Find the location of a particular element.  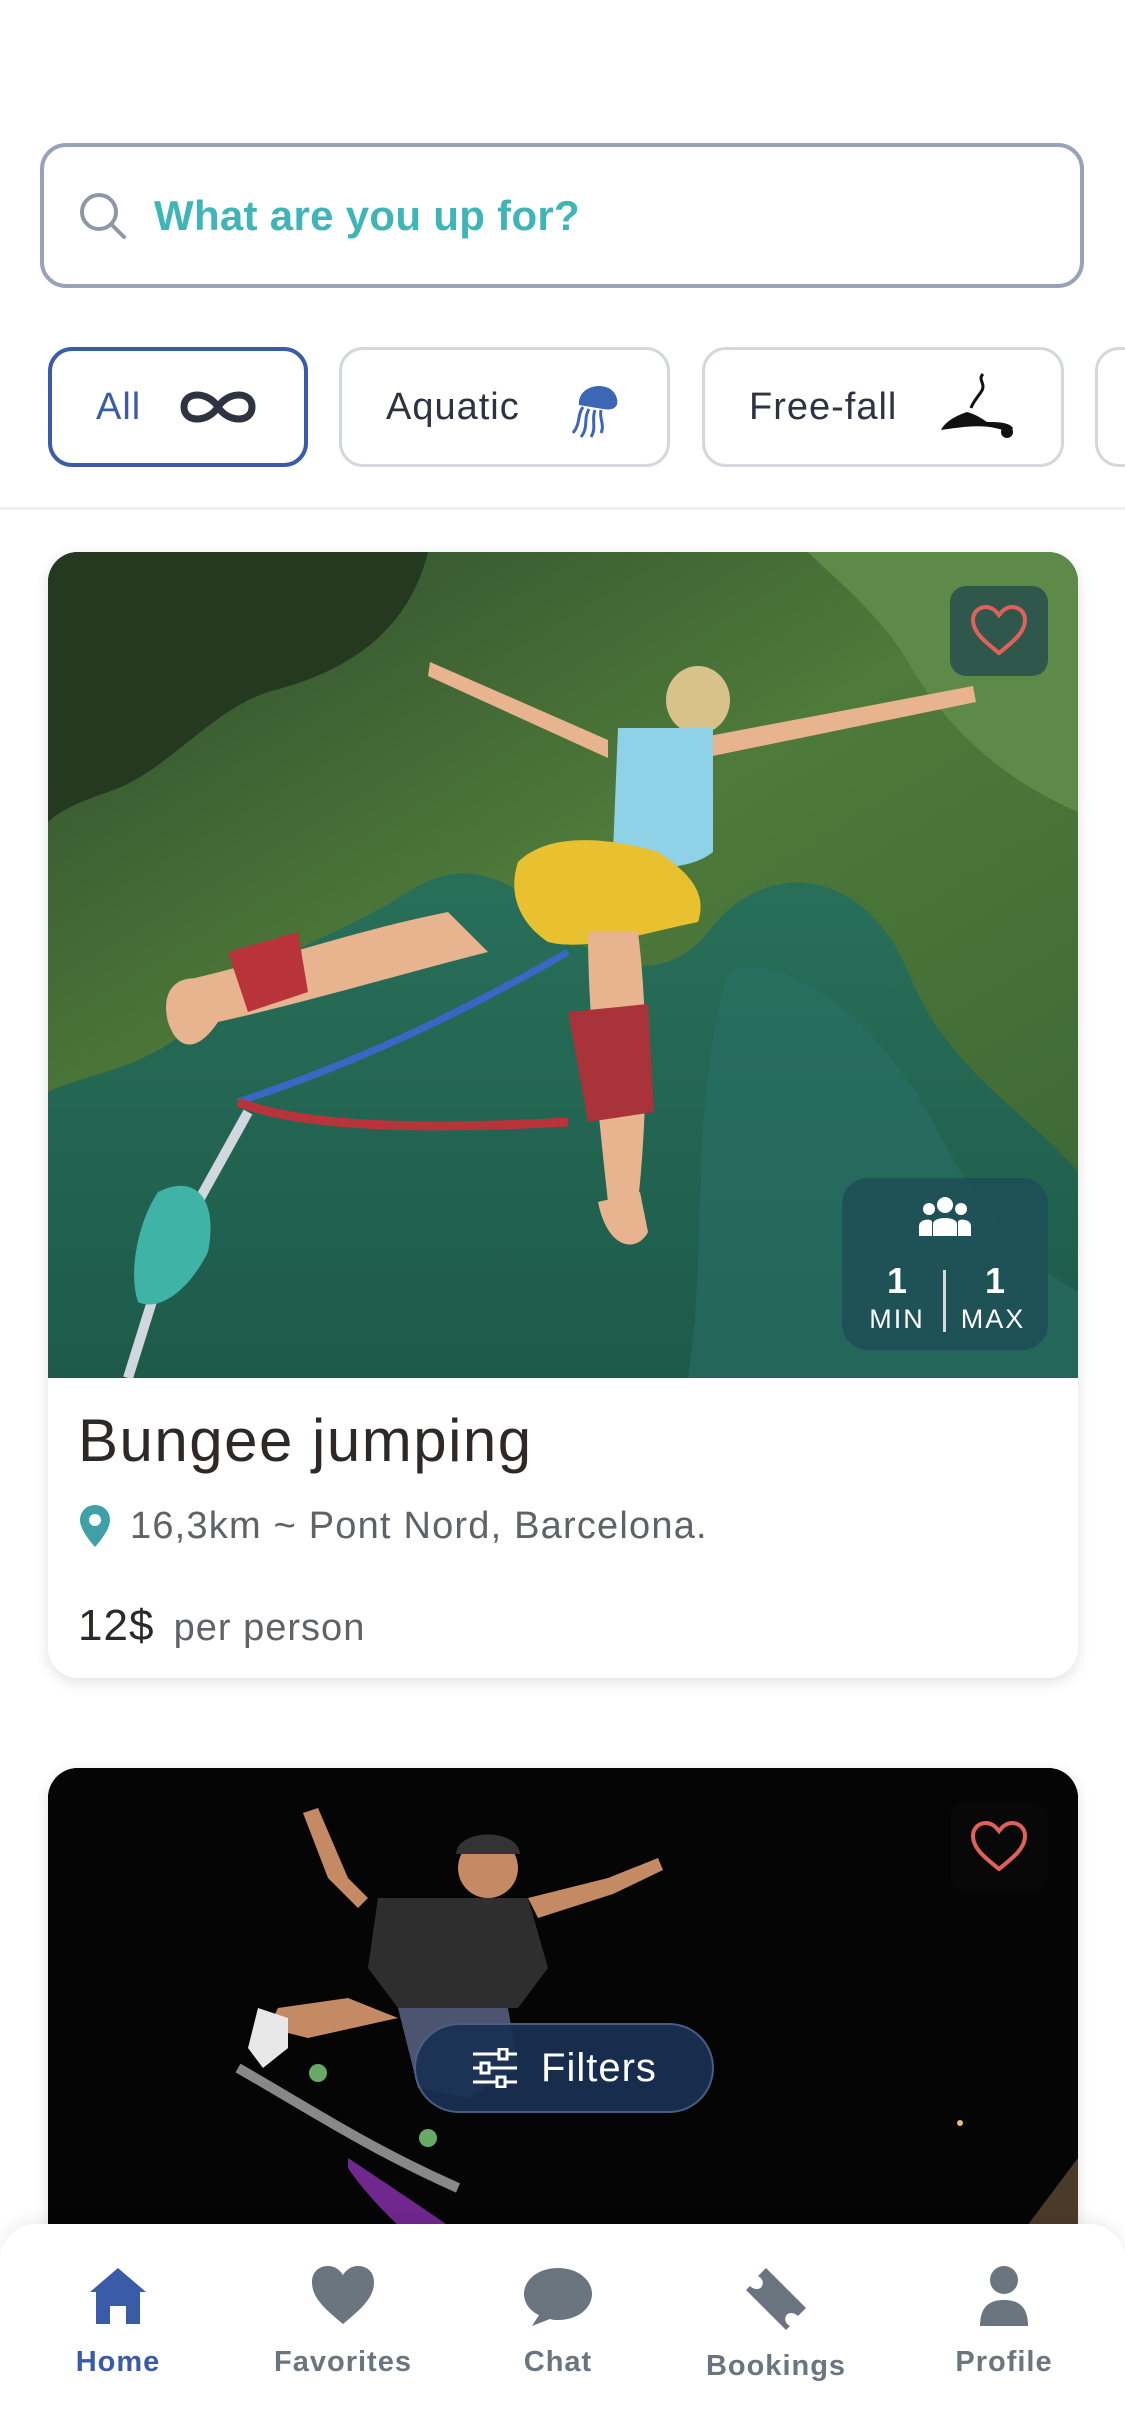

ticket-icon is located at coordinates (776, 2299).